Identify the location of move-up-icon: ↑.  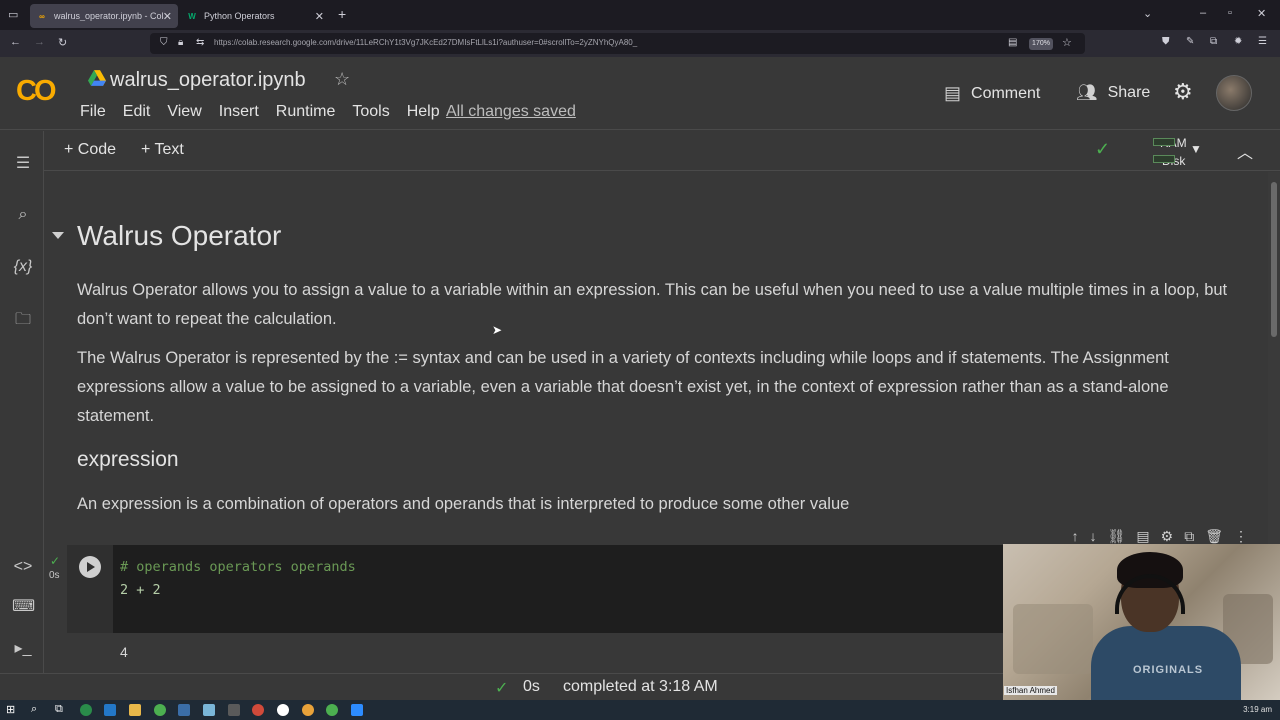
(1075, 536).